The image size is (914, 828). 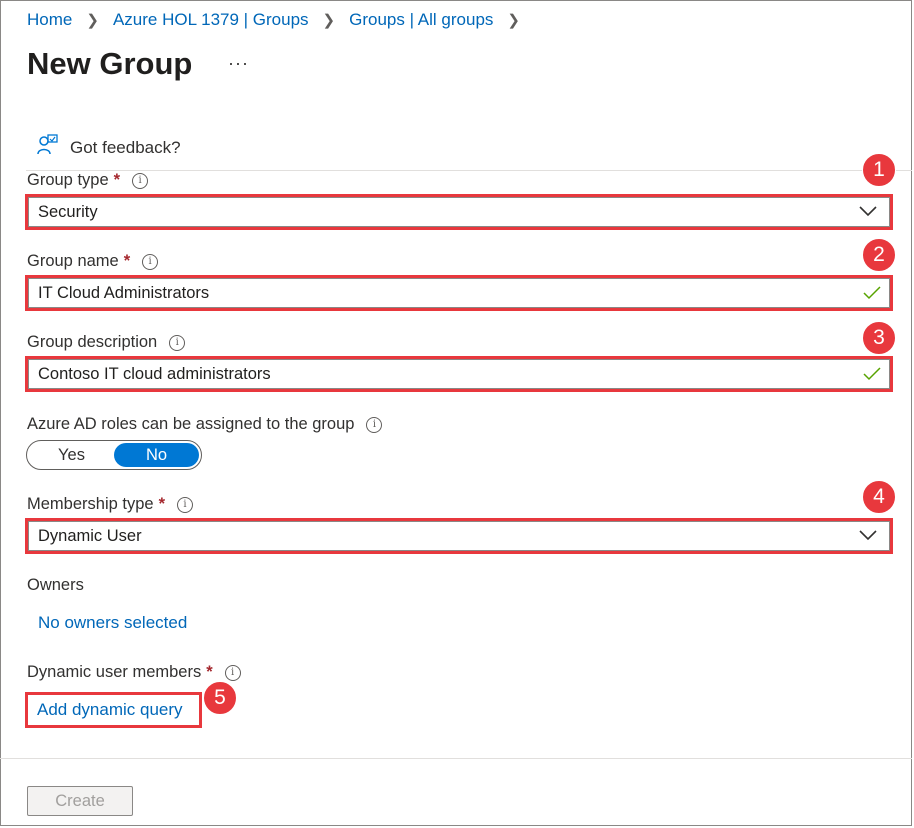 I want to click on membership-type-value: Dynamic User, so click(x=90, y=535).